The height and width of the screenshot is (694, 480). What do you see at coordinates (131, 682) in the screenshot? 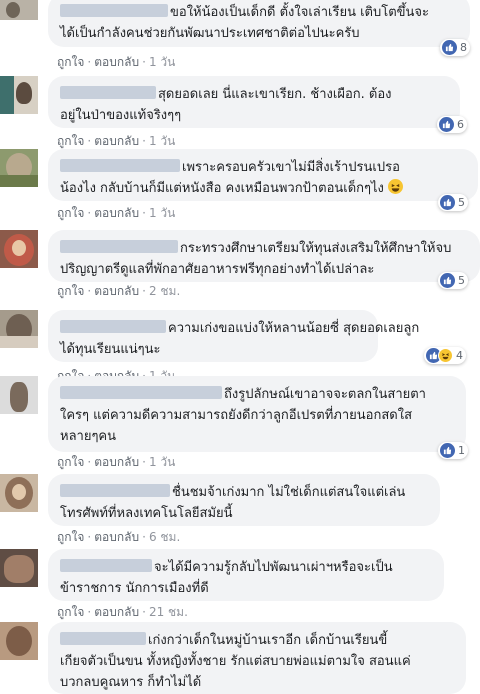
I see `comment-text: บวกลบคูณหาร ก็ทำไม่ได้` at bounding box center [131, 682].